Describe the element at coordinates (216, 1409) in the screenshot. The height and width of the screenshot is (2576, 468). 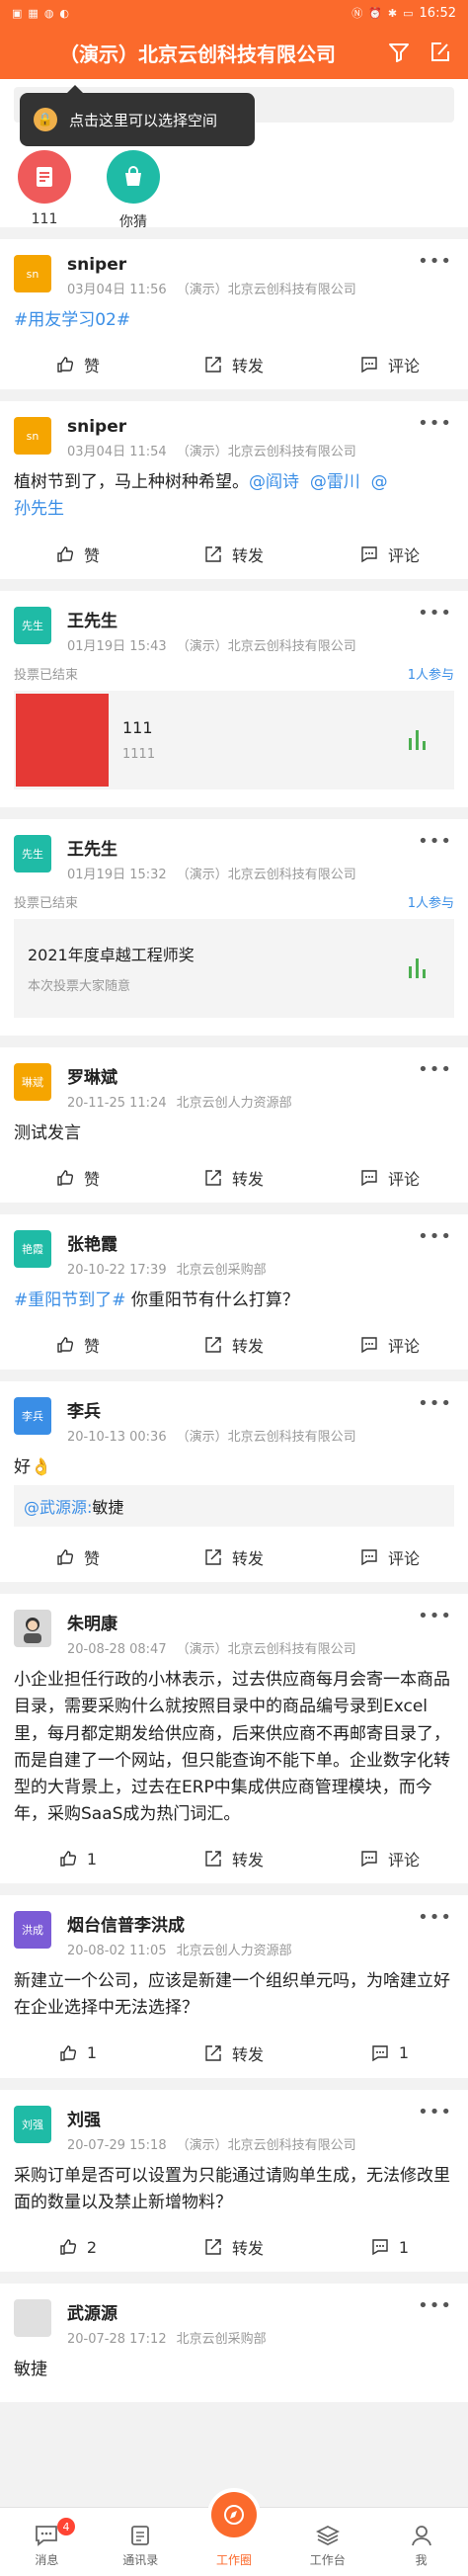
I see `author-name: 李兵` at that location.